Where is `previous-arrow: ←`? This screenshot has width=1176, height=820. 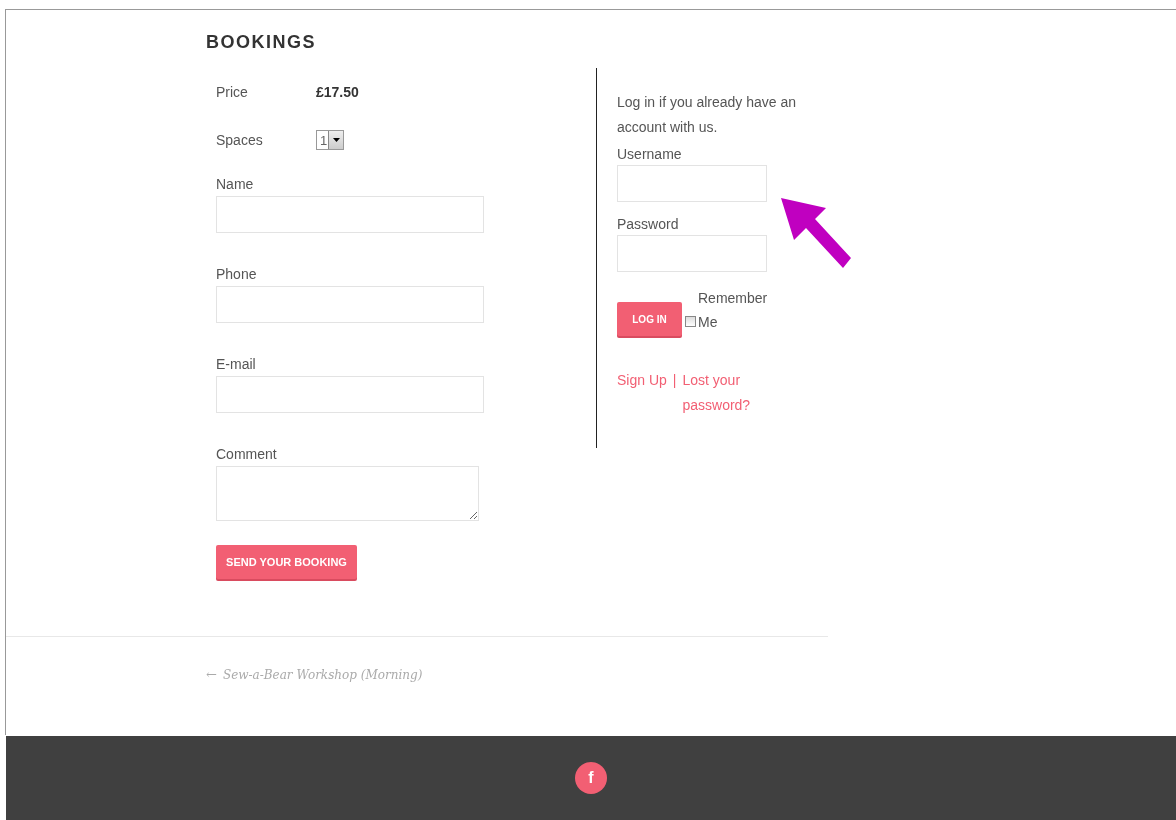
previous-arrow: ← is located at coordinates (211, 674).